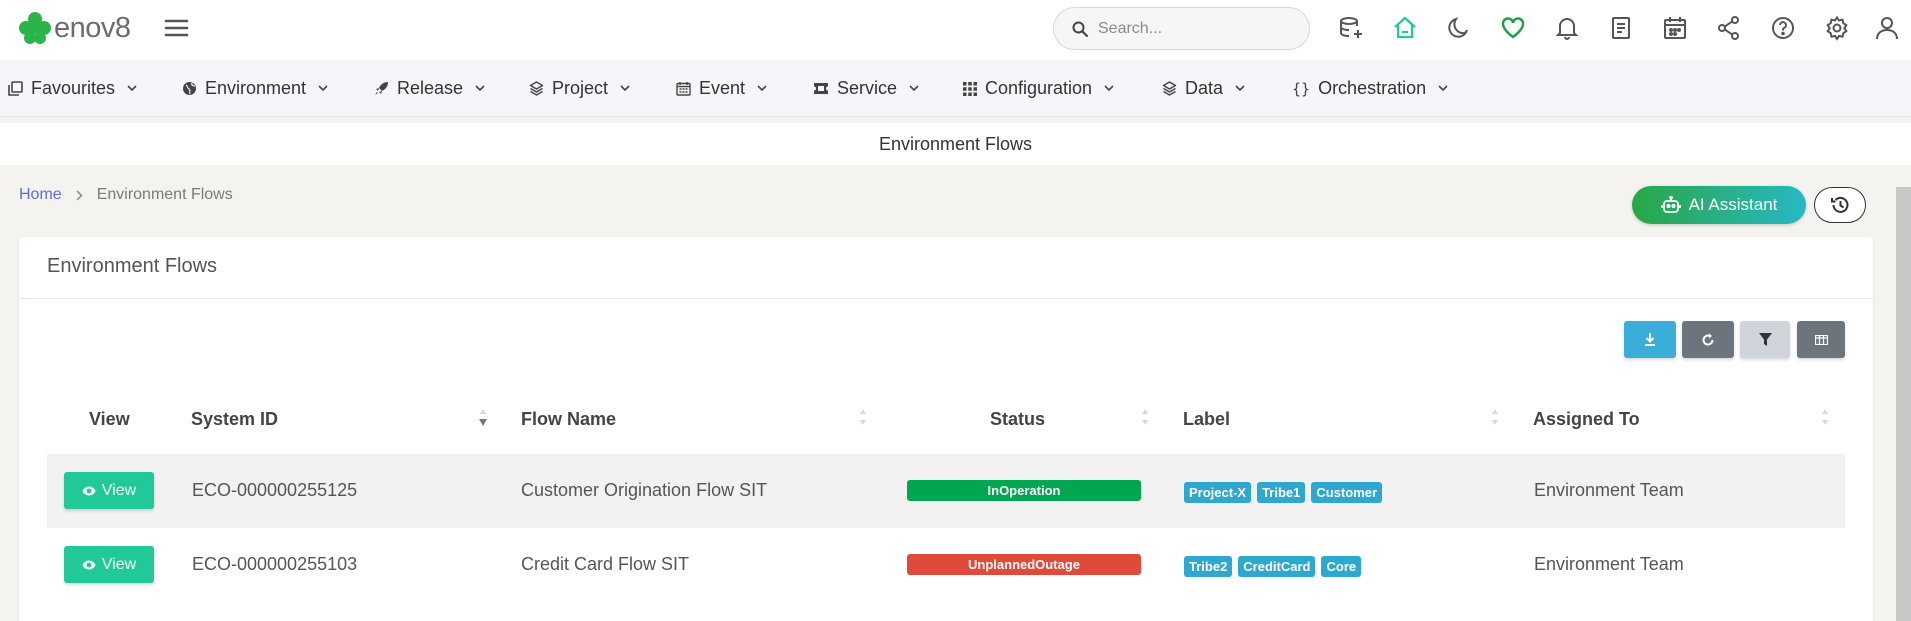 This screenshot has width=1911, height=621. I want to click on nav-release: Release, so click(429, 88).